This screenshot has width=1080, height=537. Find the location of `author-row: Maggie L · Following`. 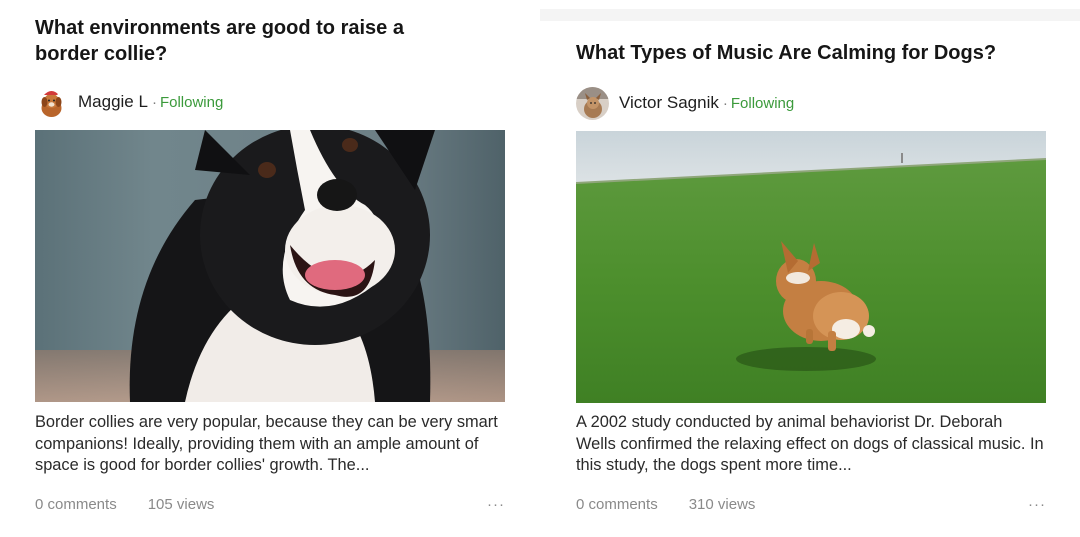

author-row: Maggie L · Following is located at coordinates (129, 102).